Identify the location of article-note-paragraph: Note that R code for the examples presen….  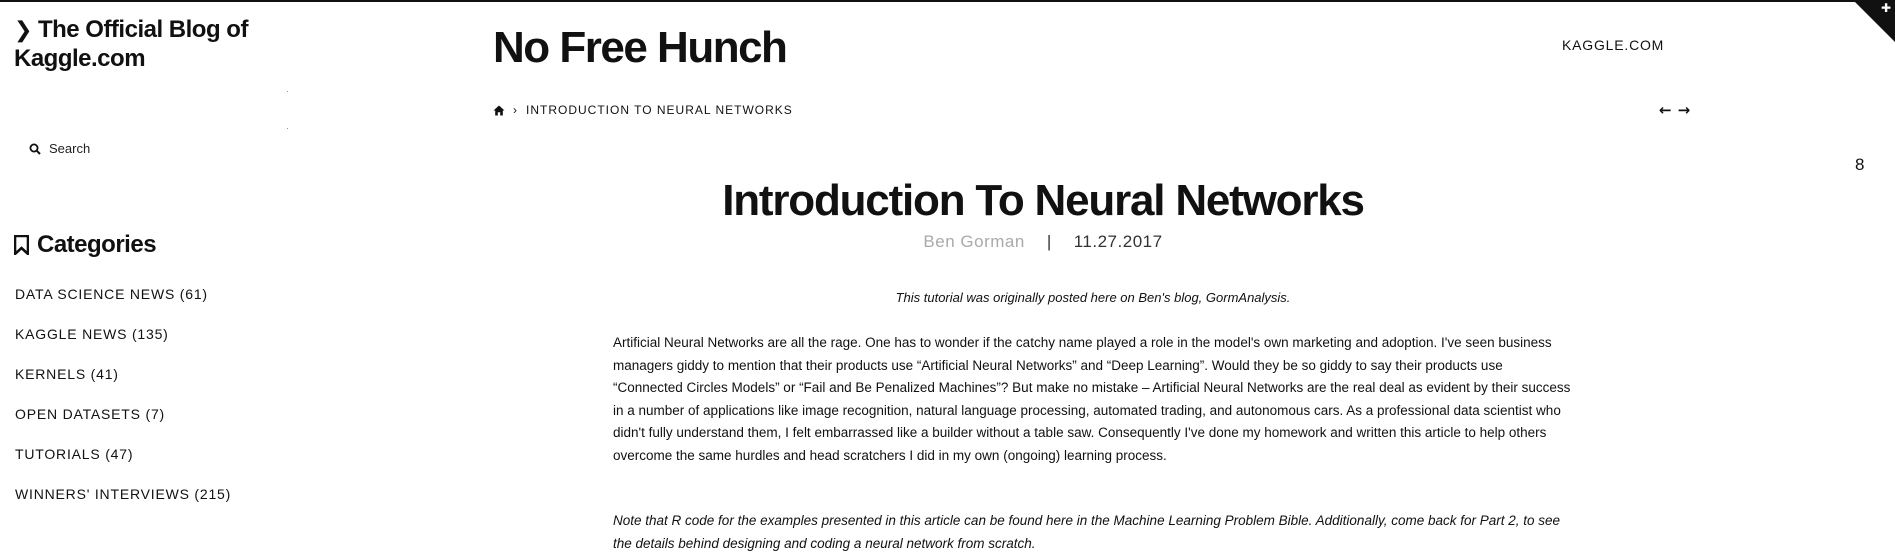
(1087, 532).